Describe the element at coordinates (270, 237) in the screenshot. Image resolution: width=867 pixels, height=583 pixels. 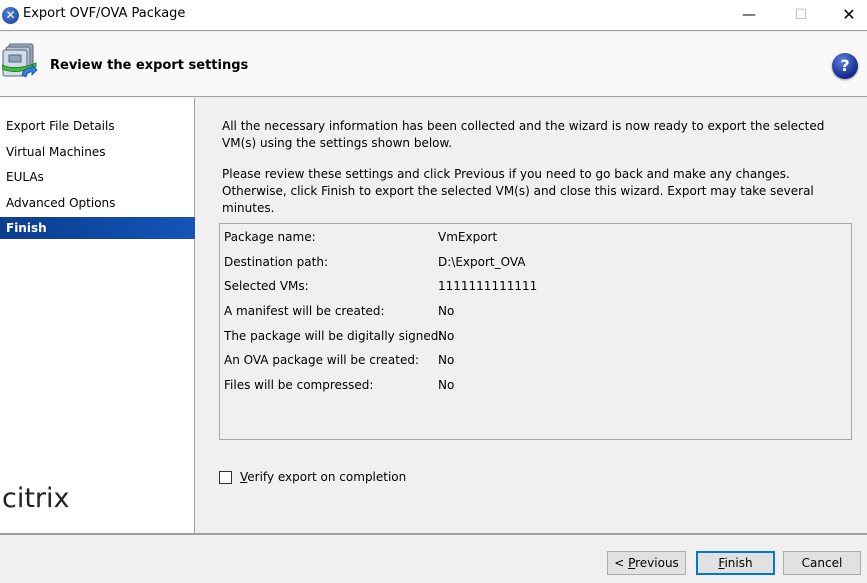
I see `summary-label: Package name:` at that location.